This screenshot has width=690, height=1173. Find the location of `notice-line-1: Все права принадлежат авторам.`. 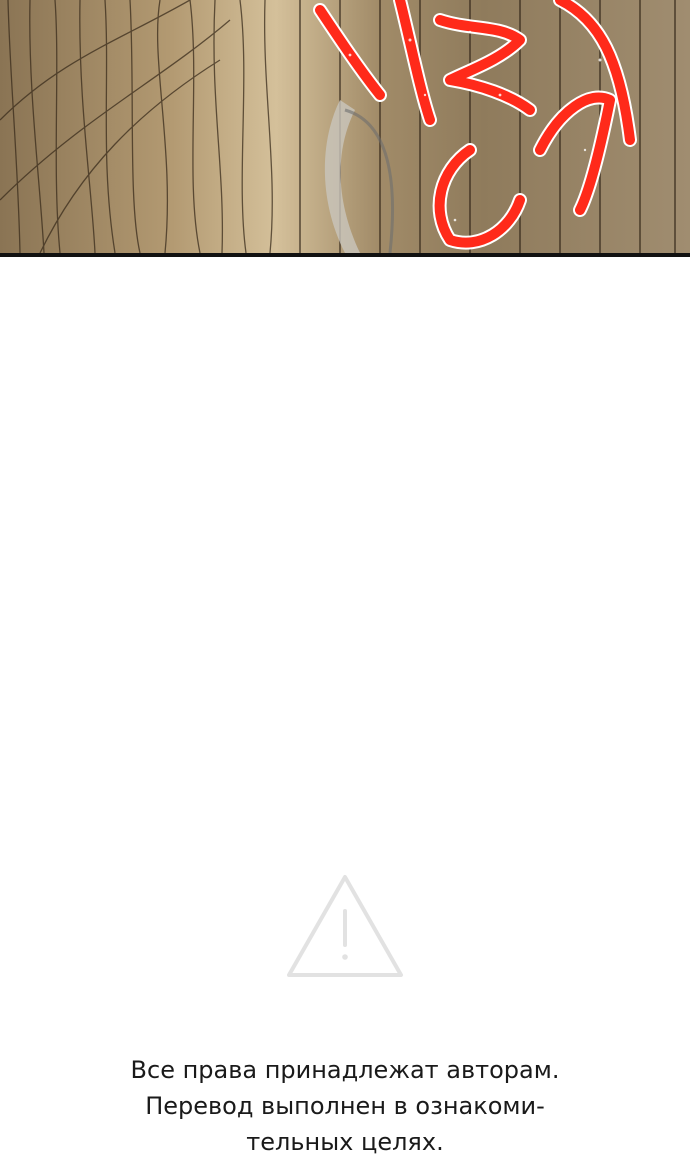

notice-line-1: Все права принадлежат авторам. is located at coordinates (345, 1070).